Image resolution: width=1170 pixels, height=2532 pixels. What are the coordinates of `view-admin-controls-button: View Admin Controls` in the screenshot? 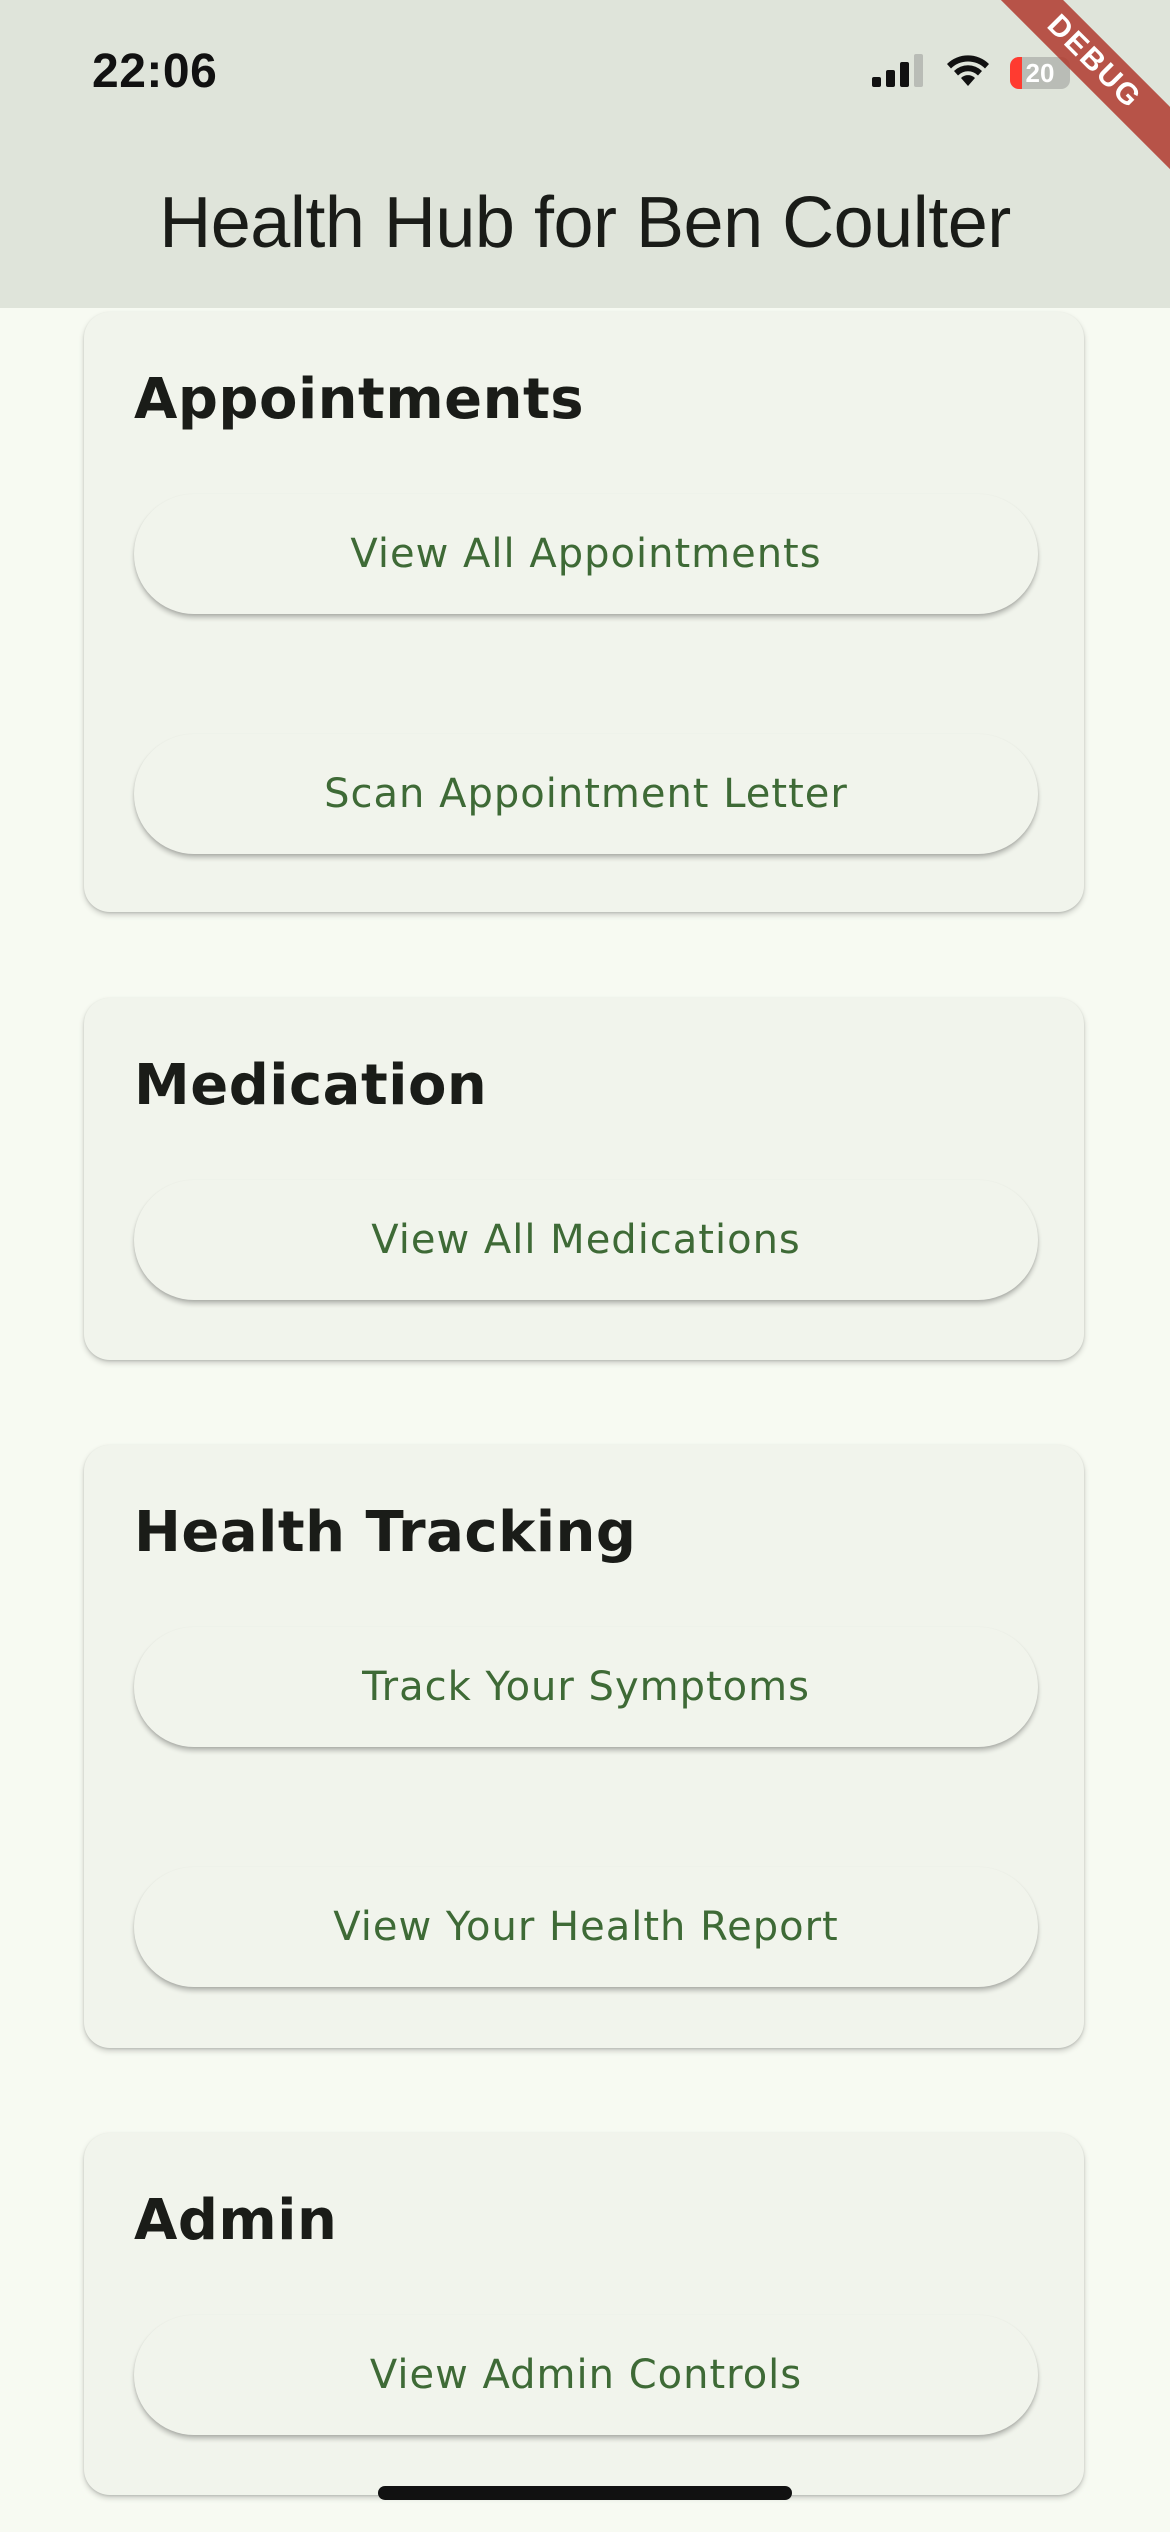 It's located at (586, 2375).